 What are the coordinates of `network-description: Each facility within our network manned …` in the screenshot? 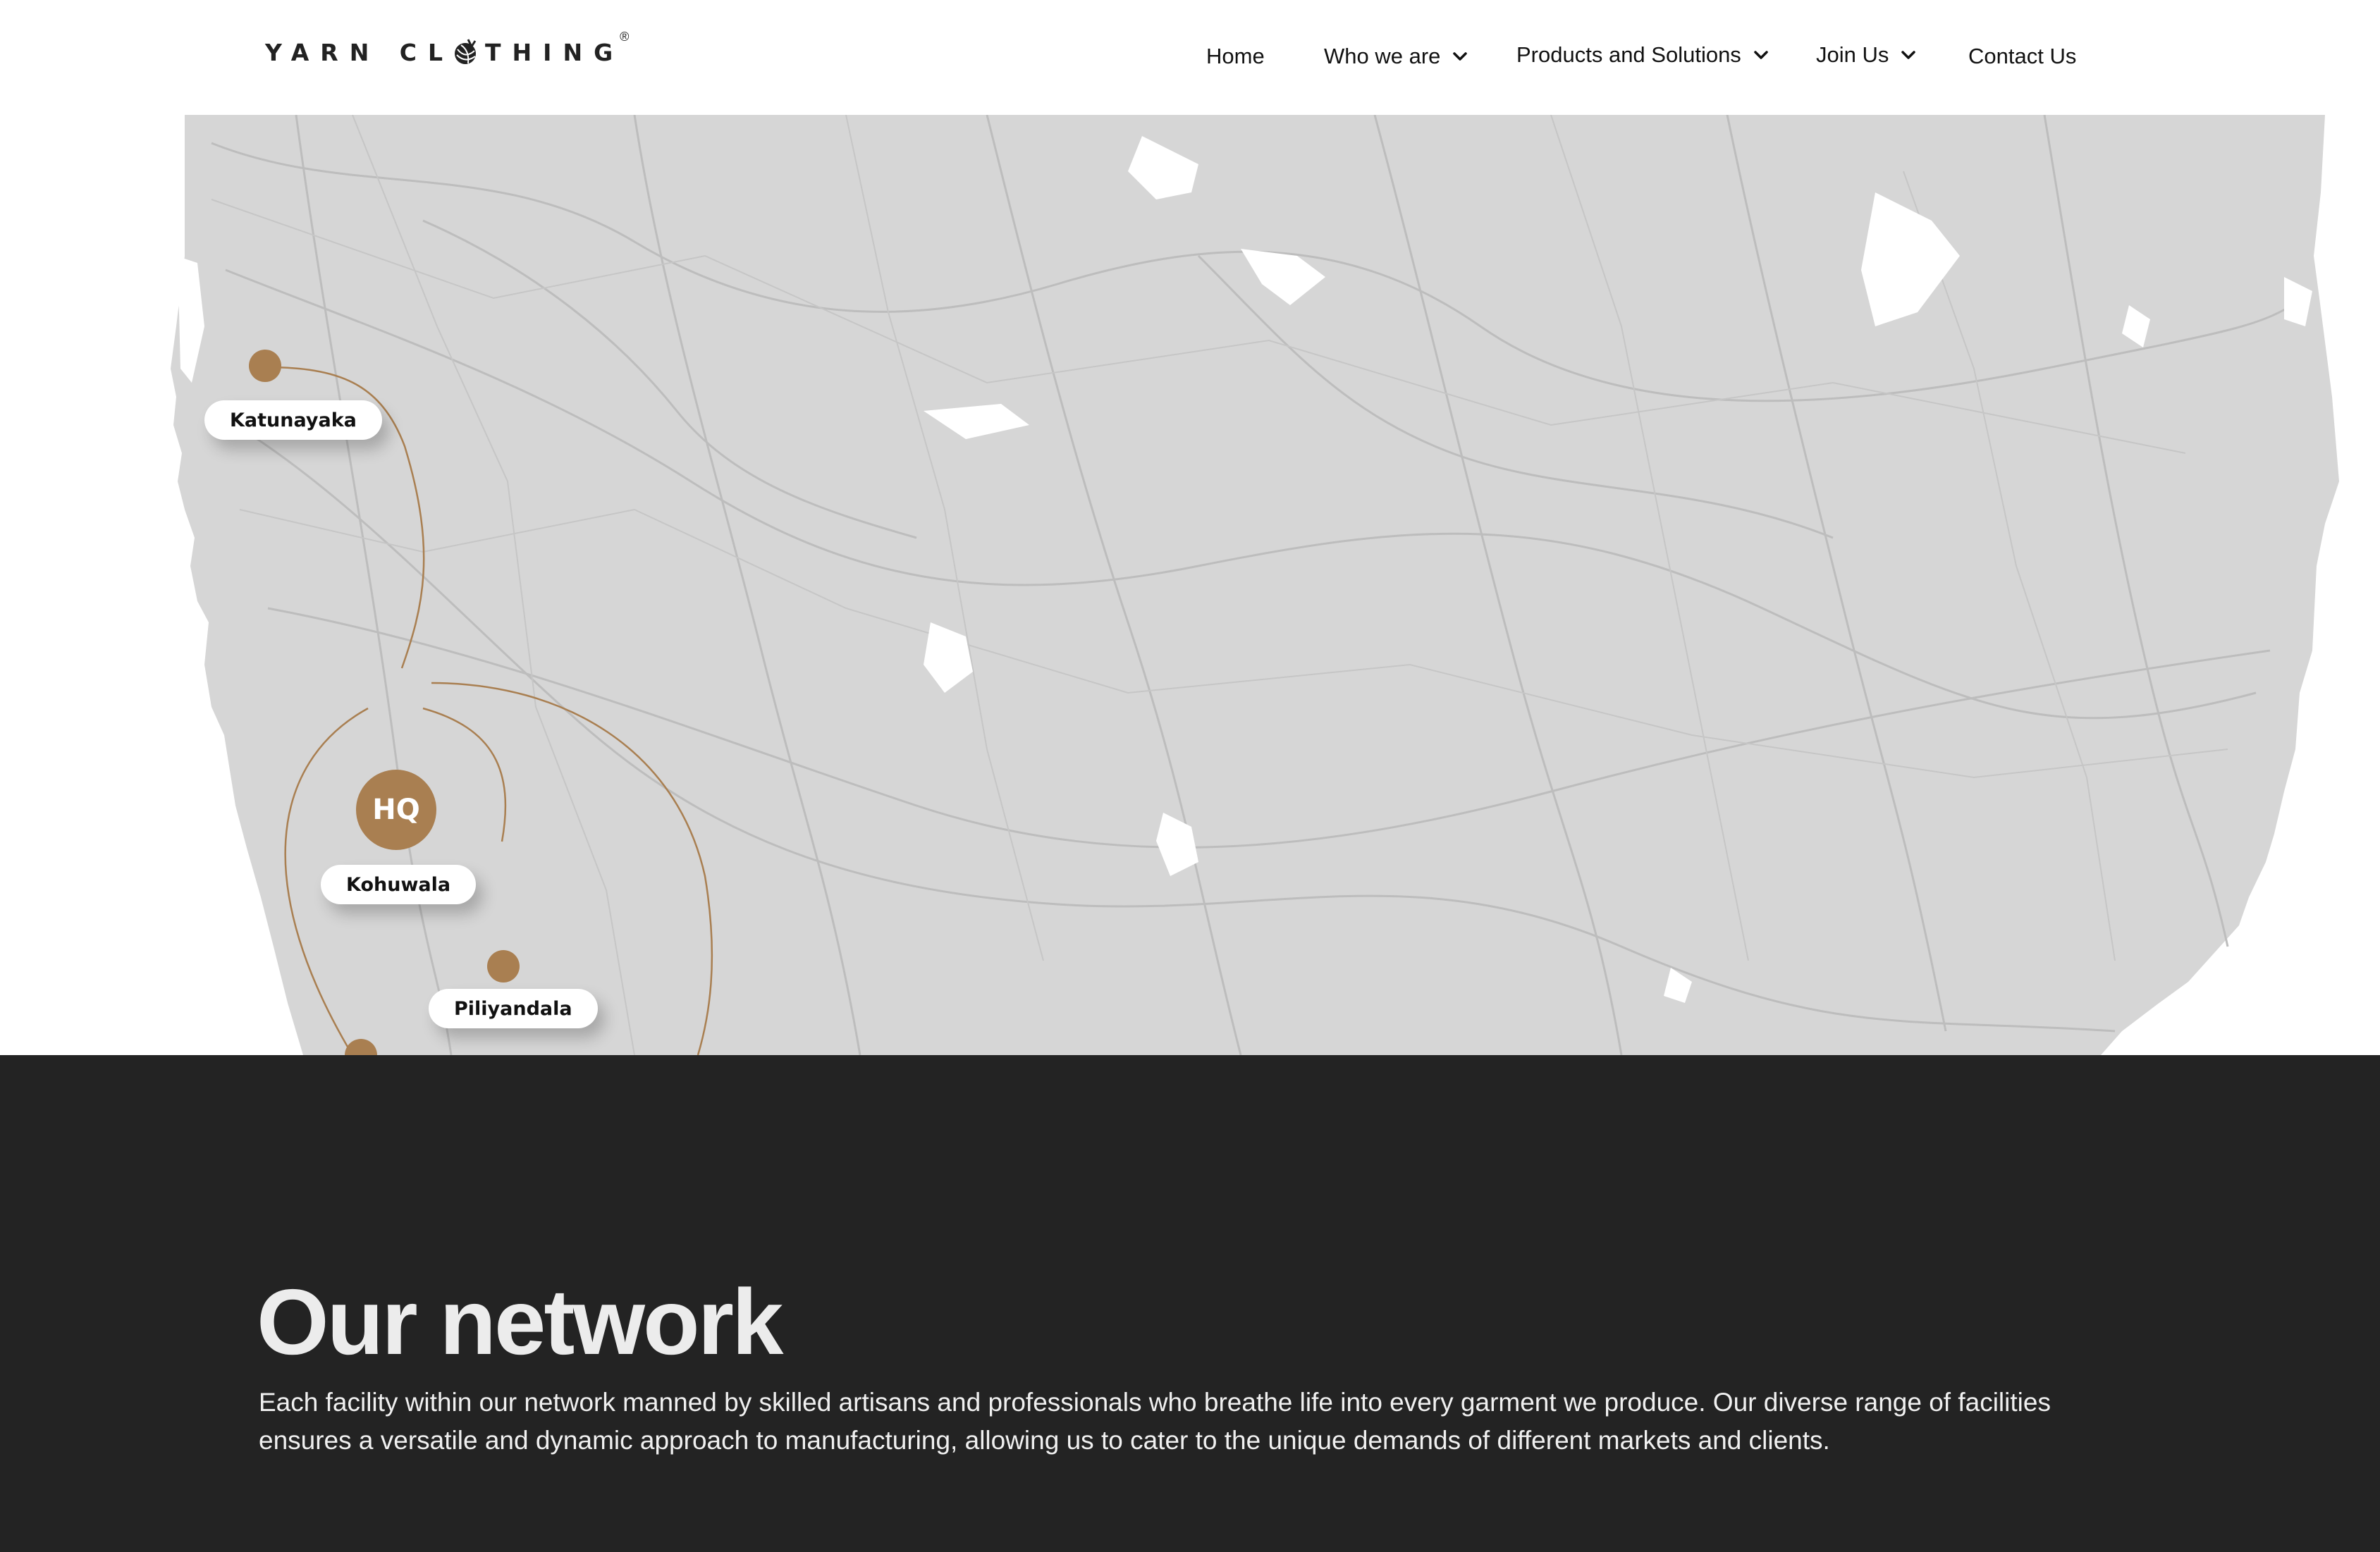 It's located at (1155, 1421).